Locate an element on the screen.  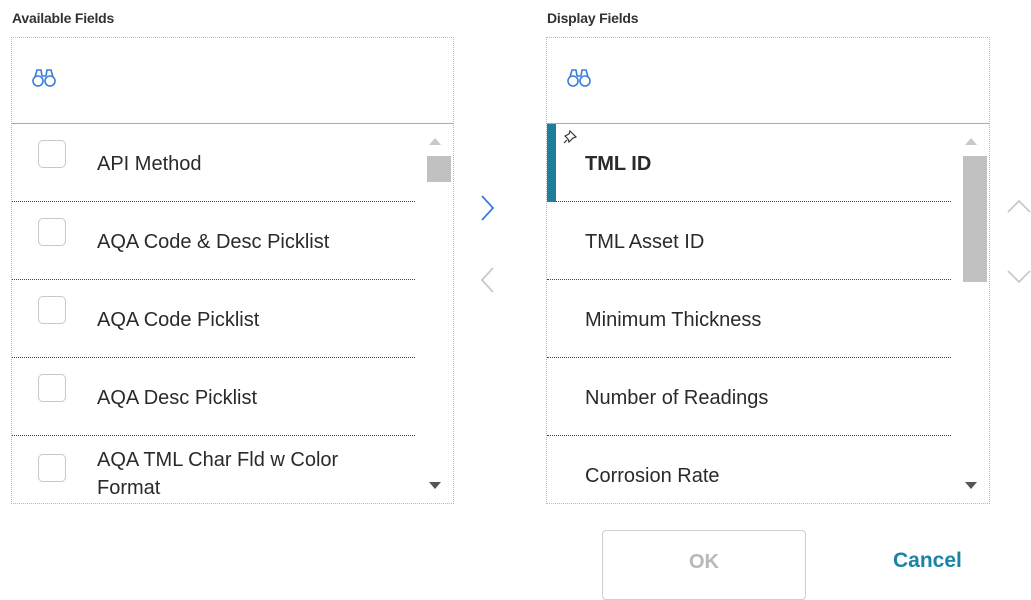
item-label: AQA Code & Desc Picklist is located at coordinates (213, 242).